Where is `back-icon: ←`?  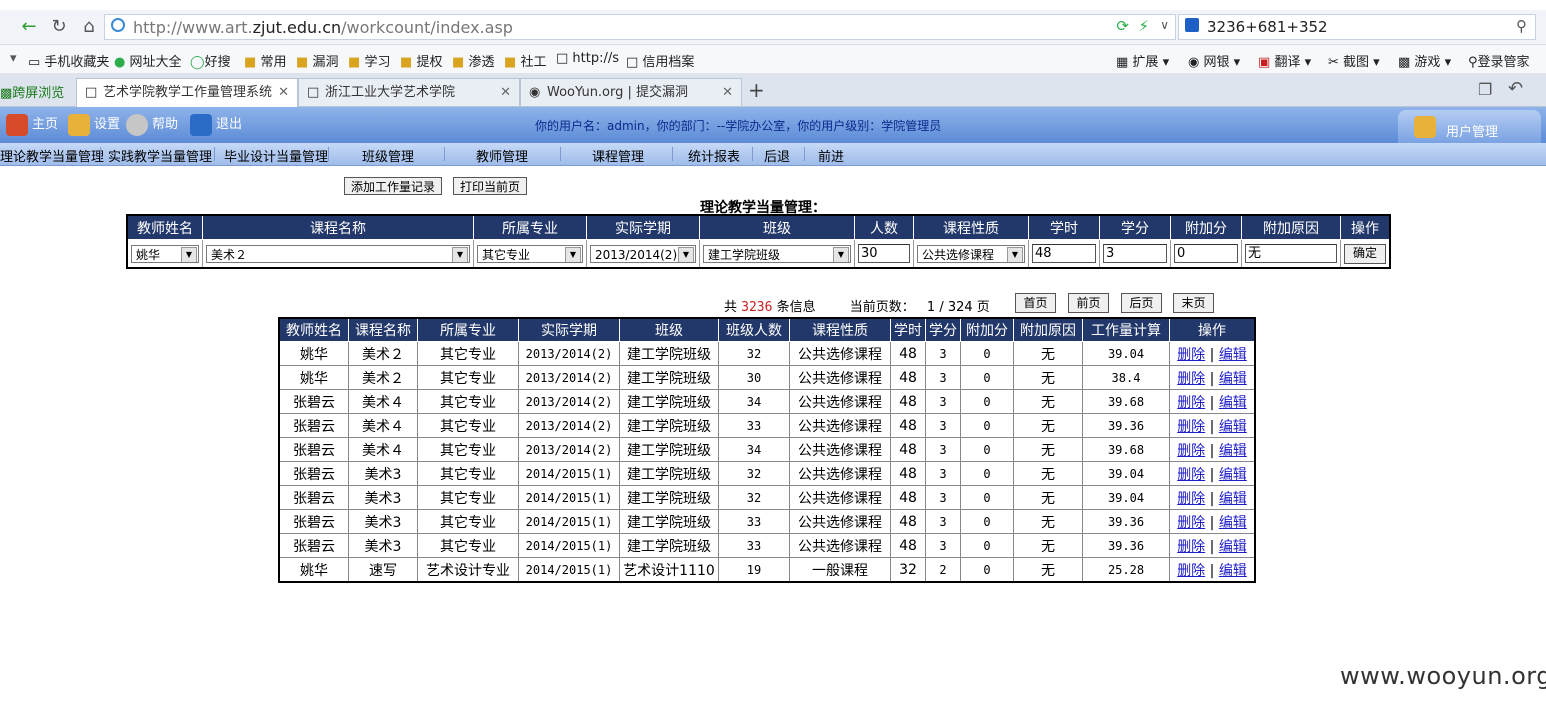
back-icon: ← is located at coordinates (29, 27).